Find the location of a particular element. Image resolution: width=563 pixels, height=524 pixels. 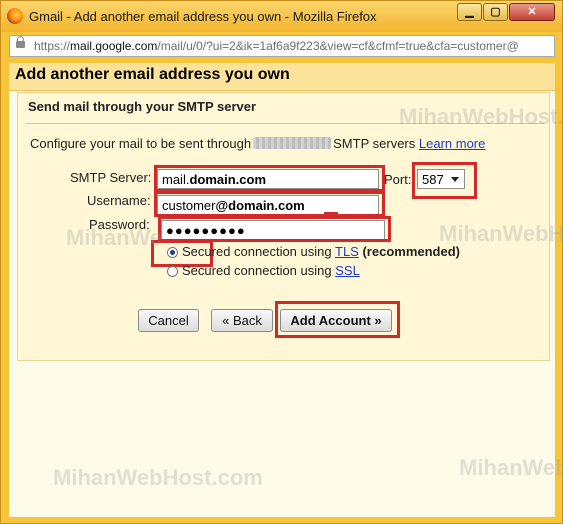

description-text-after: SMTP servers is located at coordinates (374, 143).